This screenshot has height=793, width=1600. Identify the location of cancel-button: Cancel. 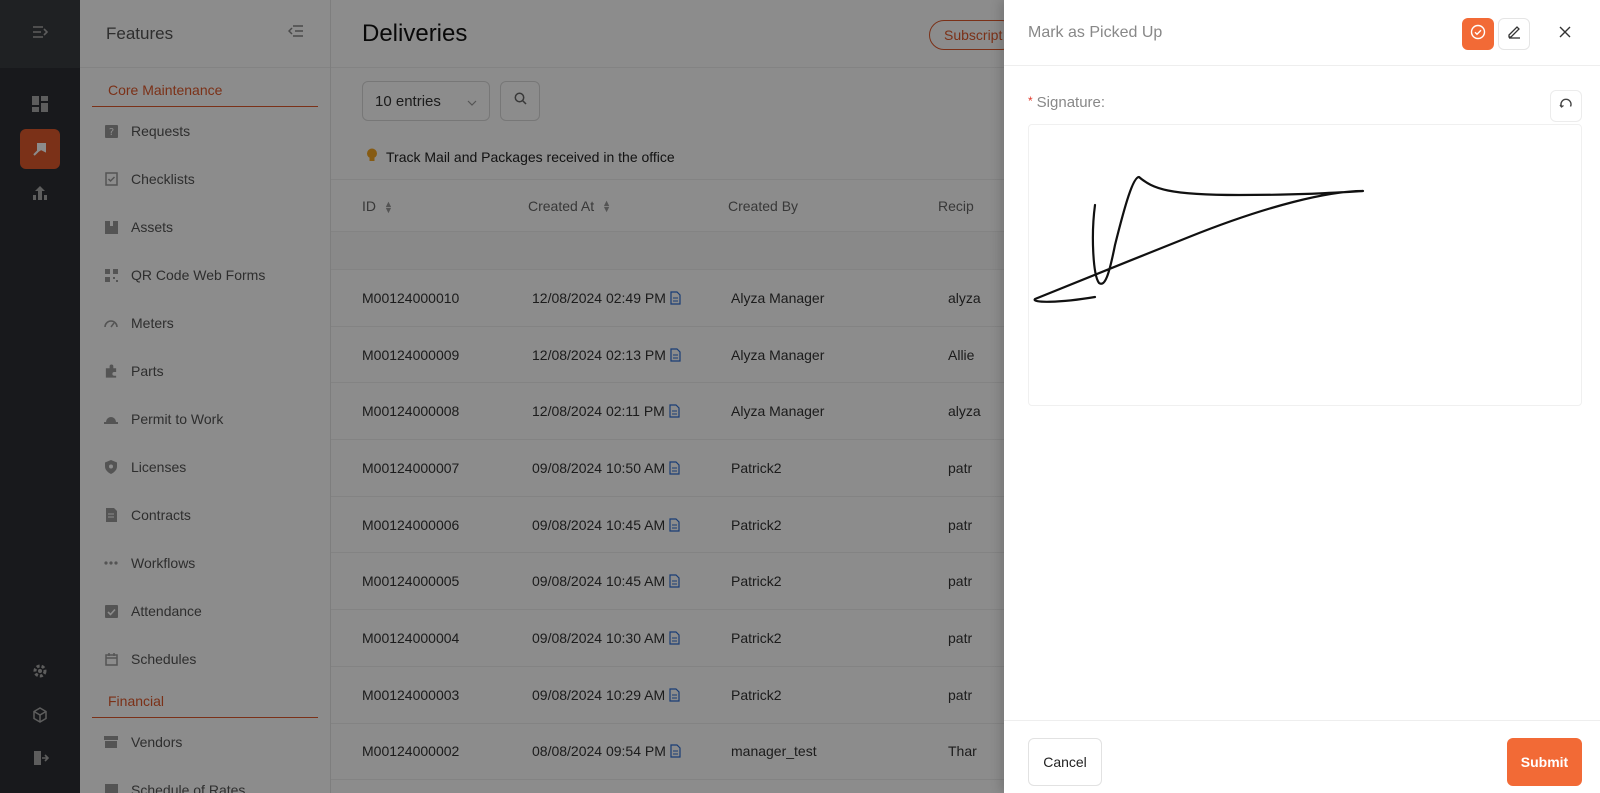
(1065, 762).